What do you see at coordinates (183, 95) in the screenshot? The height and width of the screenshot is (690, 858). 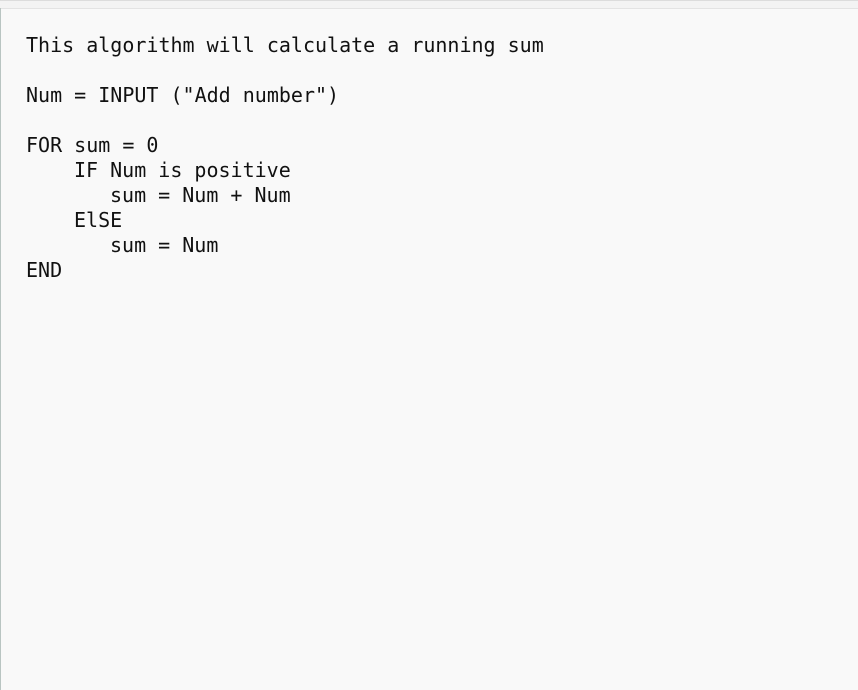 I see `code-line-3: Num = INPUT ("Add number")` at bounding box center [183, 95].